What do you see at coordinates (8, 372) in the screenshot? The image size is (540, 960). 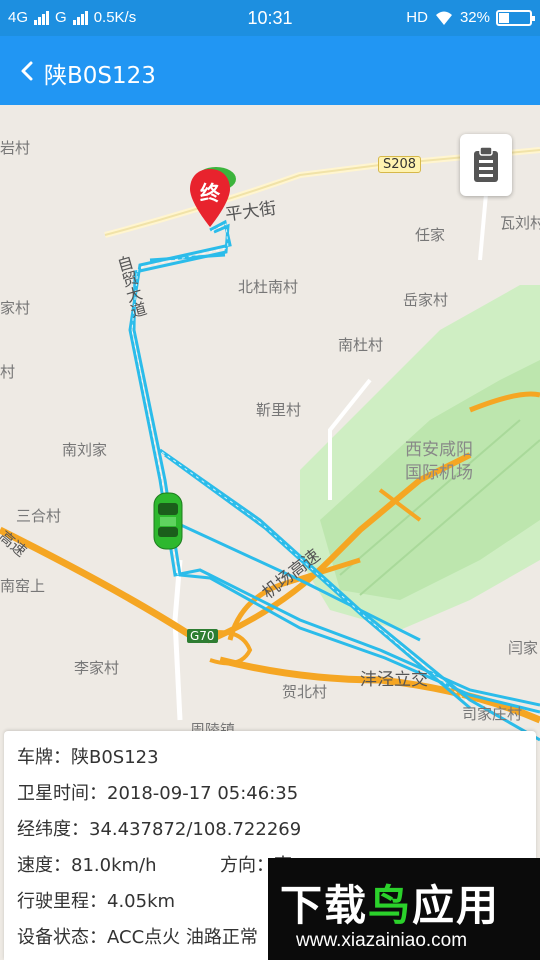 I see `map-label: 村` at bounding box center [8, 372].